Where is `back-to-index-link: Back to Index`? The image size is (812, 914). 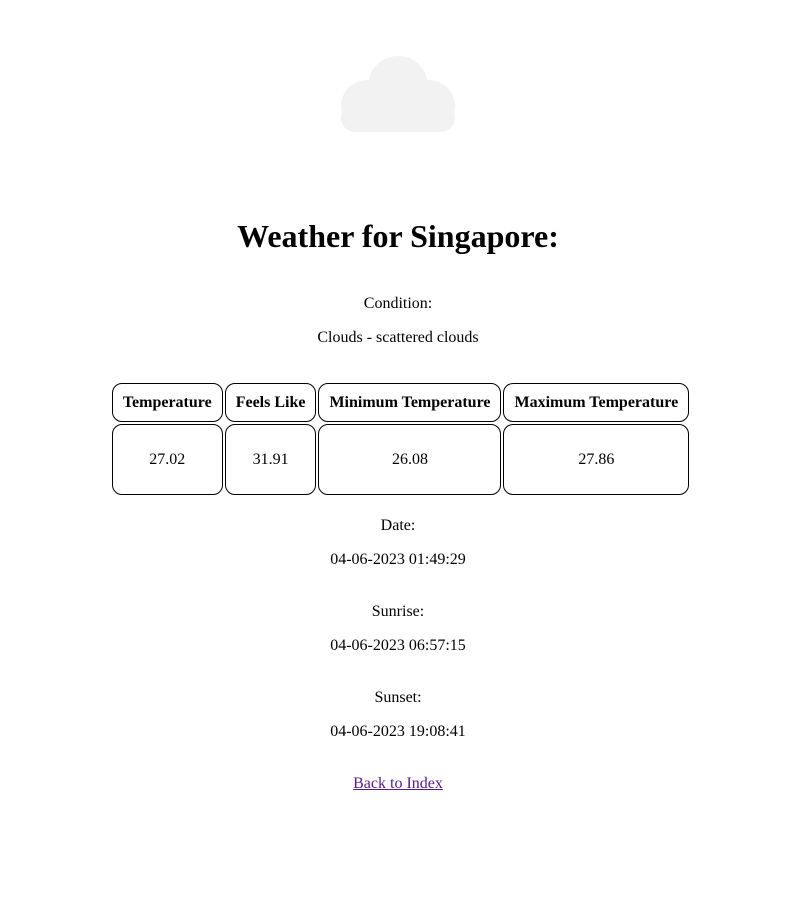
back-to-index-link: Back to Index is located at coordinates (398, 783).